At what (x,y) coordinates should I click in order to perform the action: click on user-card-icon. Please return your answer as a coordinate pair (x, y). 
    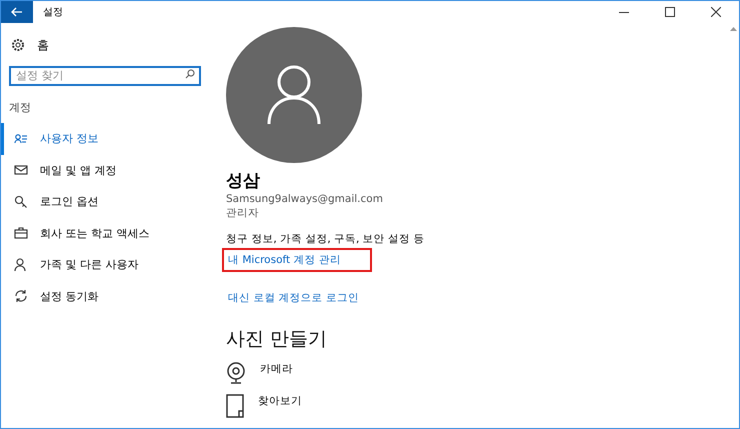
    Looking at the image, I should click on (21, 139).